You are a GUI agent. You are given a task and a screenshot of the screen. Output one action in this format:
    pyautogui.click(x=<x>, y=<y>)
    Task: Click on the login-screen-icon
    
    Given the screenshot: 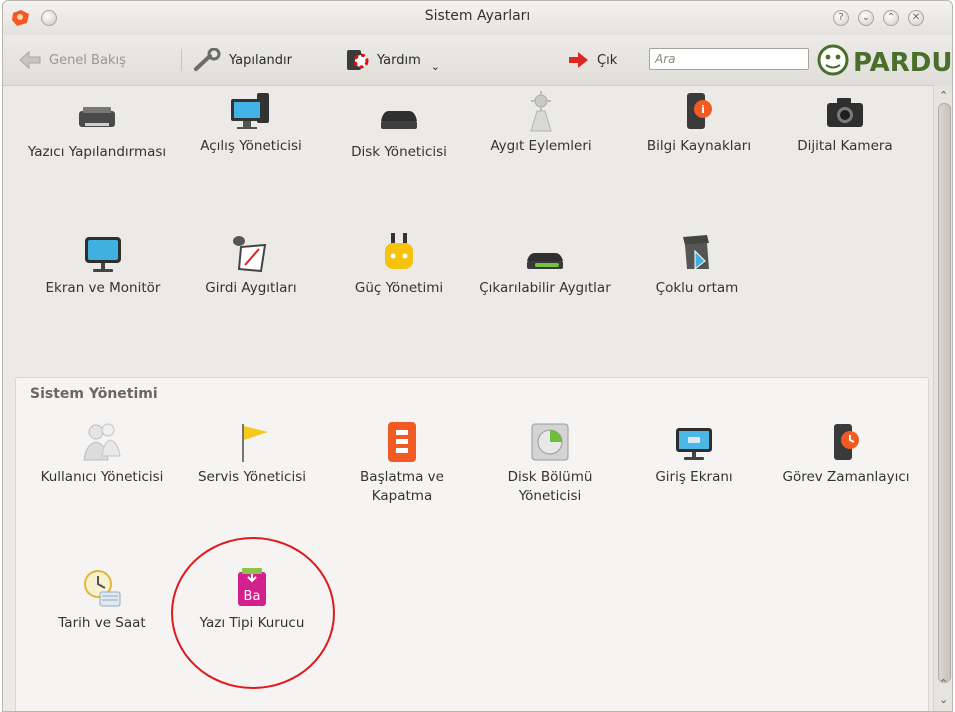 What is the action you would take?
    pyautogui.click(x=694, y=444)
    